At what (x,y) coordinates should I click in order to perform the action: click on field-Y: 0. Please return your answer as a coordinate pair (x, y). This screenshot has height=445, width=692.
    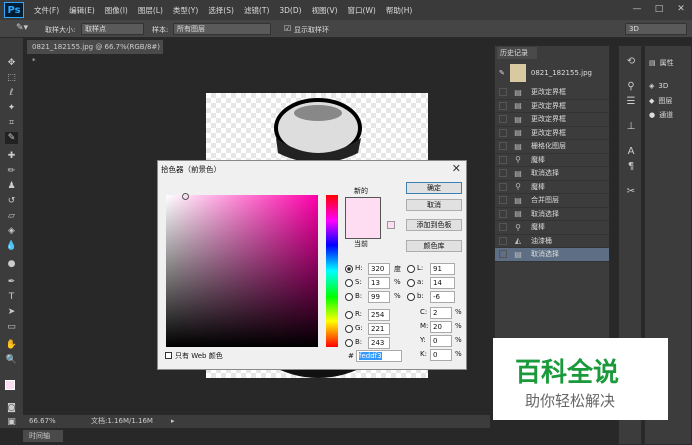
    Looking at the image, I should click on (441, 341).